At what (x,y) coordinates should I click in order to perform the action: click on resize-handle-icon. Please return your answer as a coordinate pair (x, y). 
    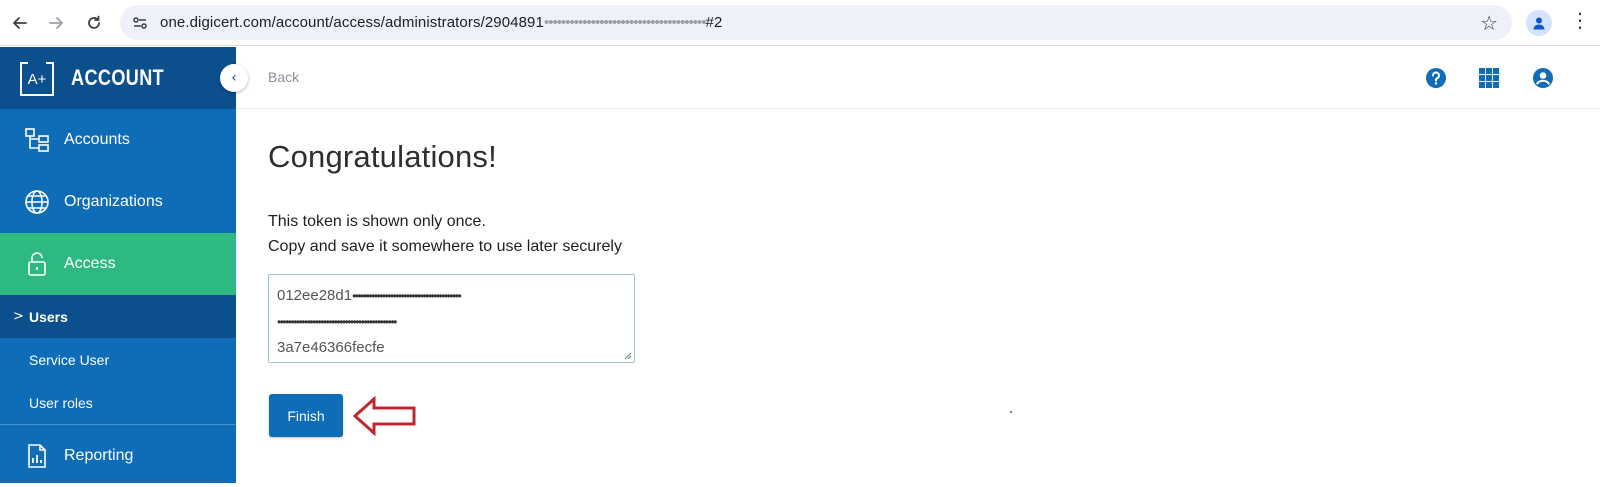
    Looking at the image, I should click on (627, 355).